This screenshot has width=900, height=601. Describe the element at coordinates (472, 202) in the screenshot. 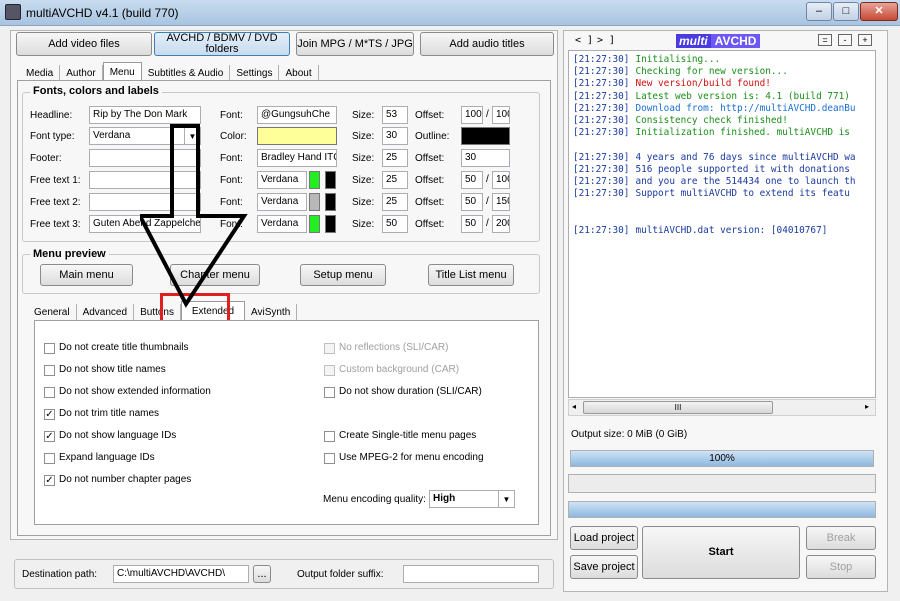

I see `free-text-2-offset-a-input: 50` at that location.